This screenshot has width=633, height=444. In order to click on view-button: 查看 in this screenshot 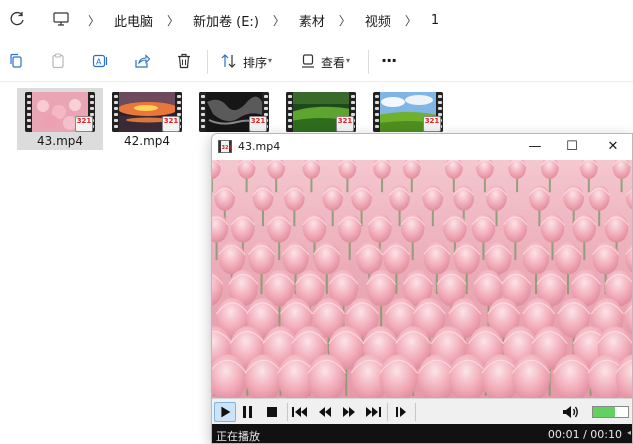, I will do `click(333, 62)`.